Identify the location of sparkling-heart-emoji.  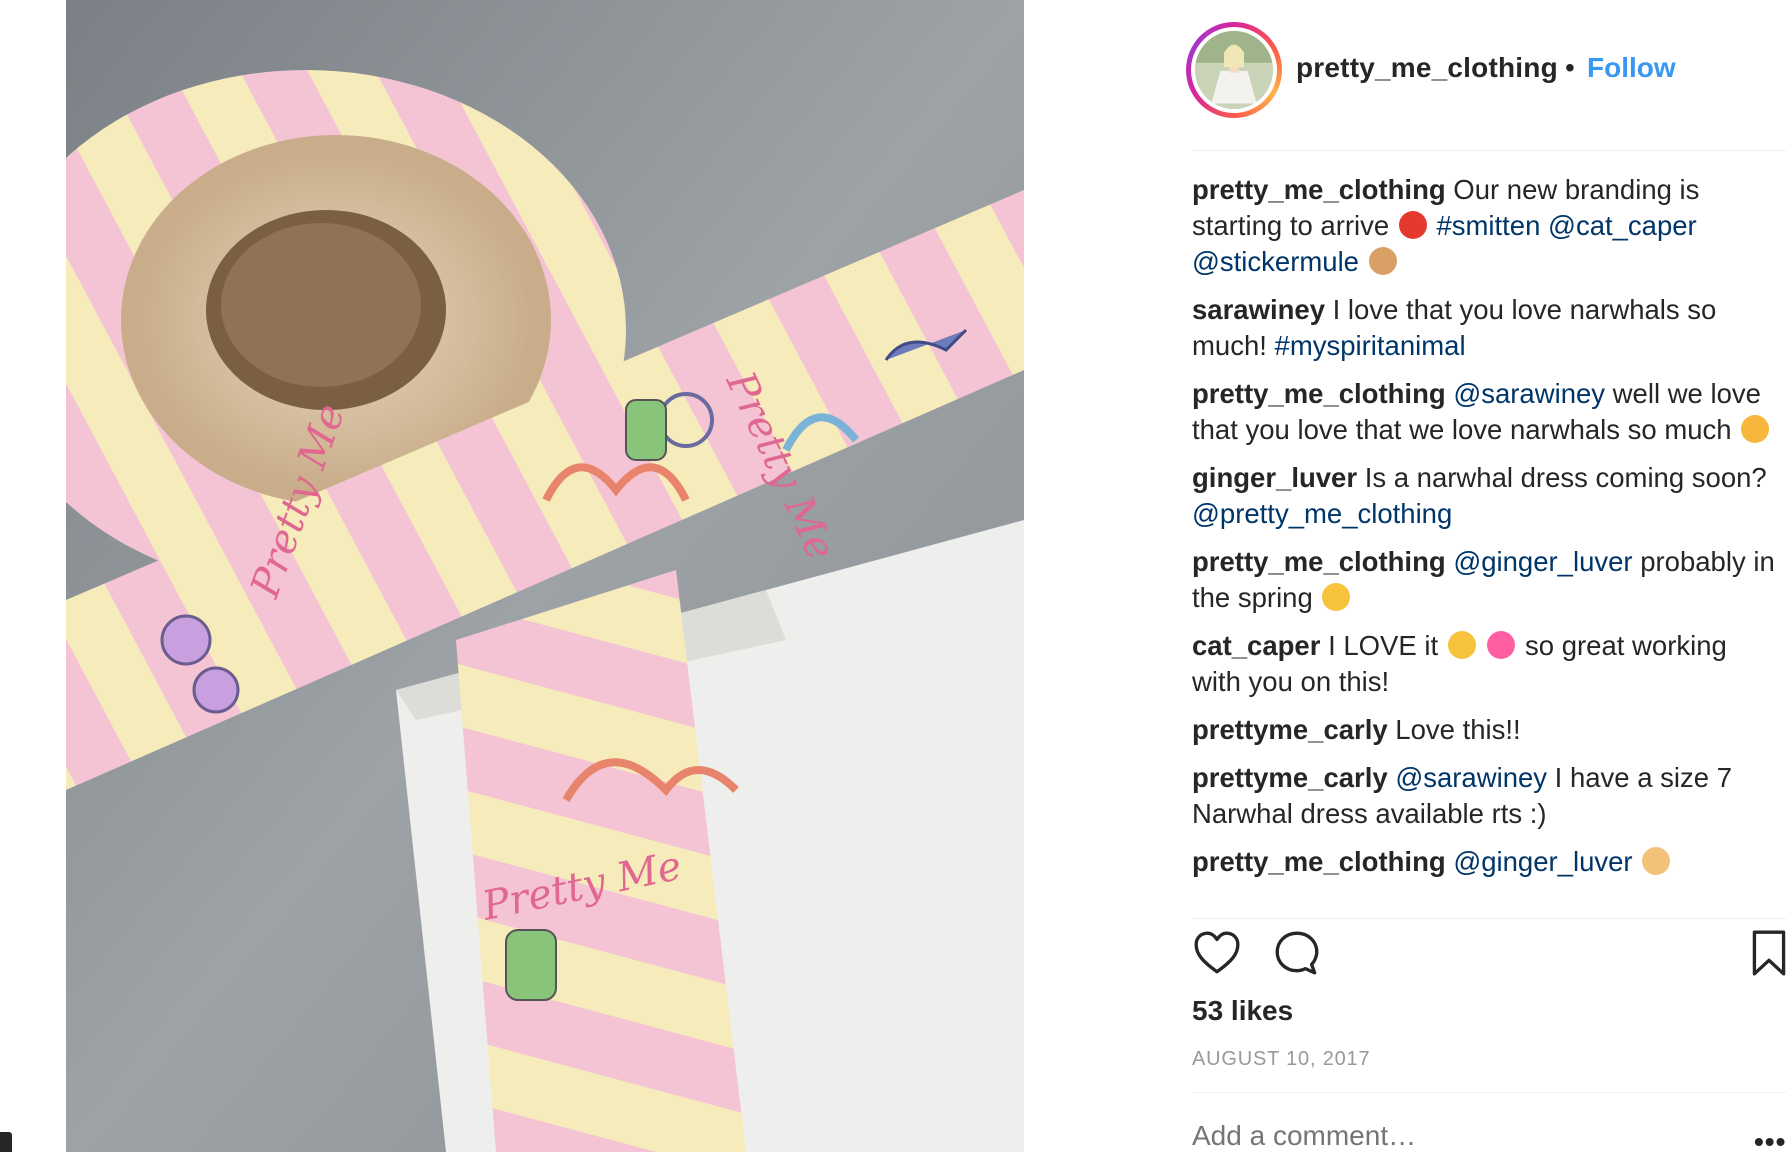
(1501, 645).